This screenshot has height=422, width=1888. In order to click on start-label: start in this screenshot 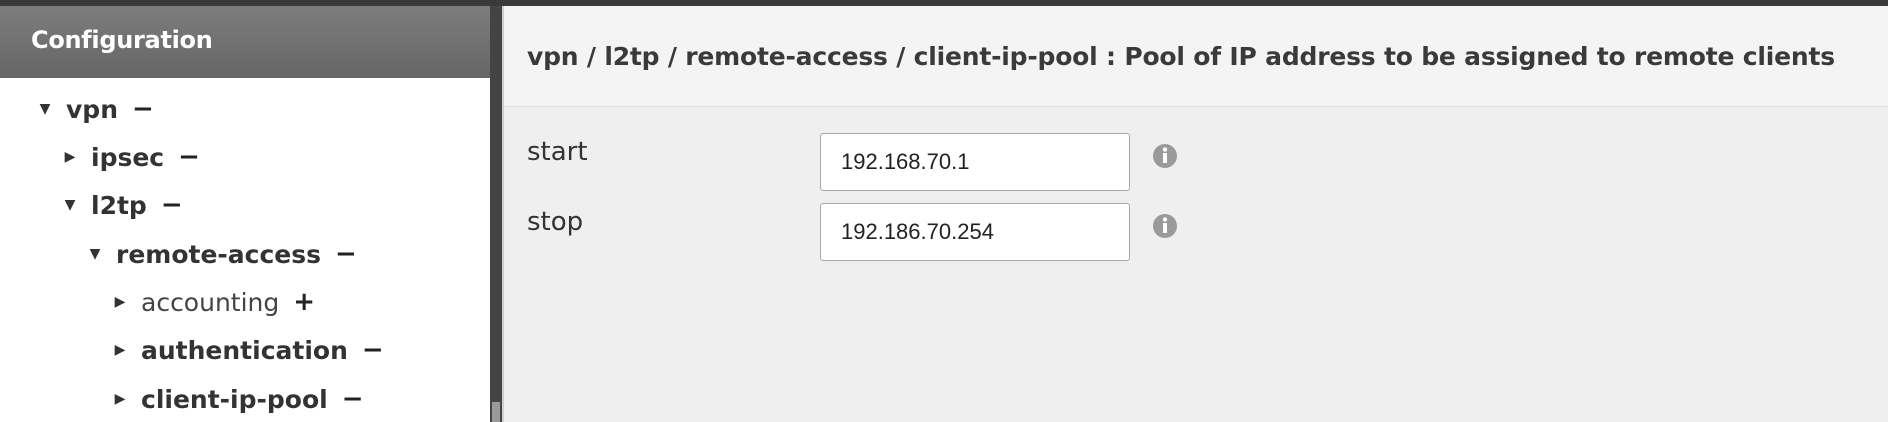, I will do `click(557, 152)`.